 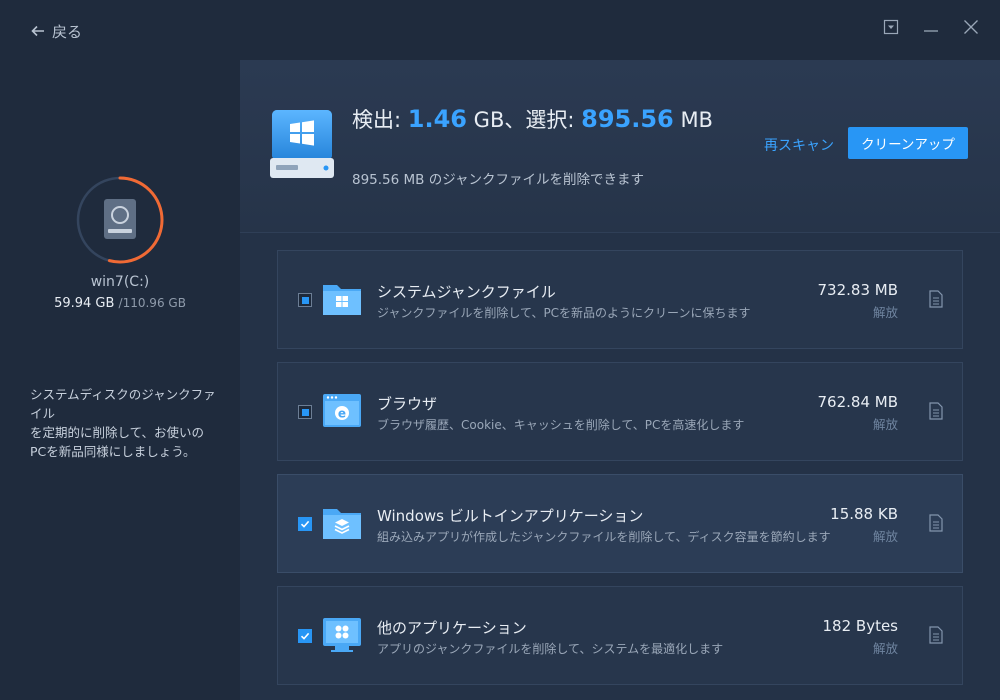 What do you see at coordinates (342, 300) in the screenshot?
I see `system-folder-icon` at bounding box center [342, 300].